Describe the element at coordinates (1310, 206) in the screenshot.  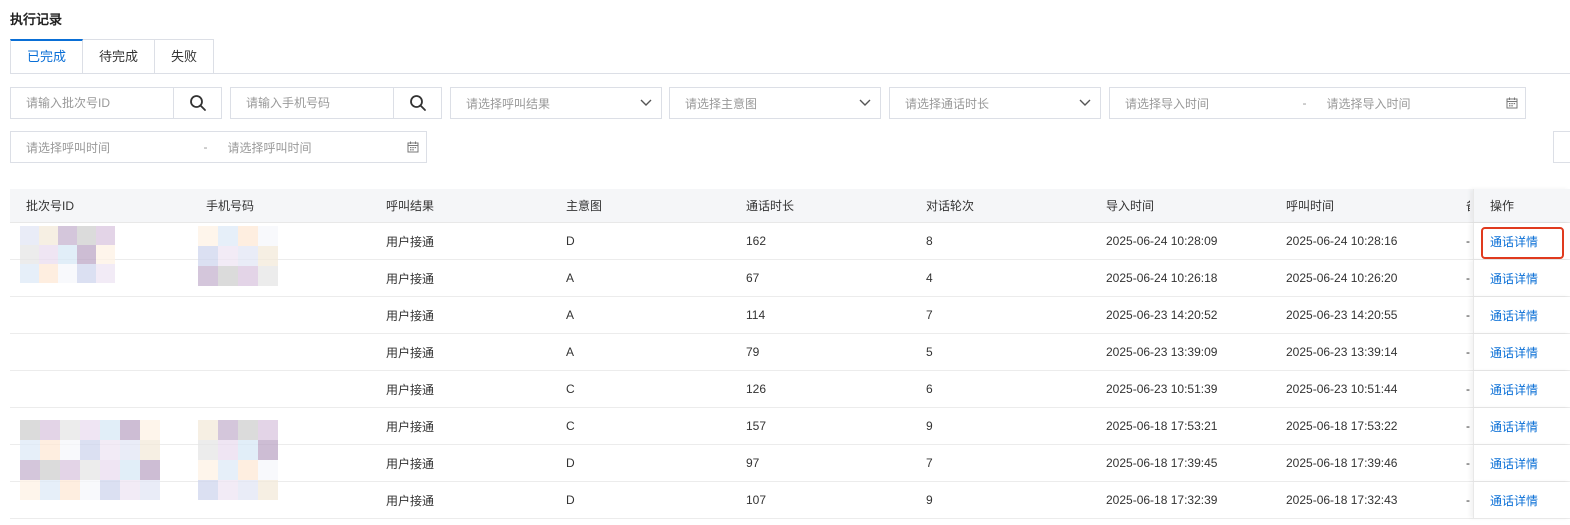
I see `column-header: 呼叫时间` at that location.